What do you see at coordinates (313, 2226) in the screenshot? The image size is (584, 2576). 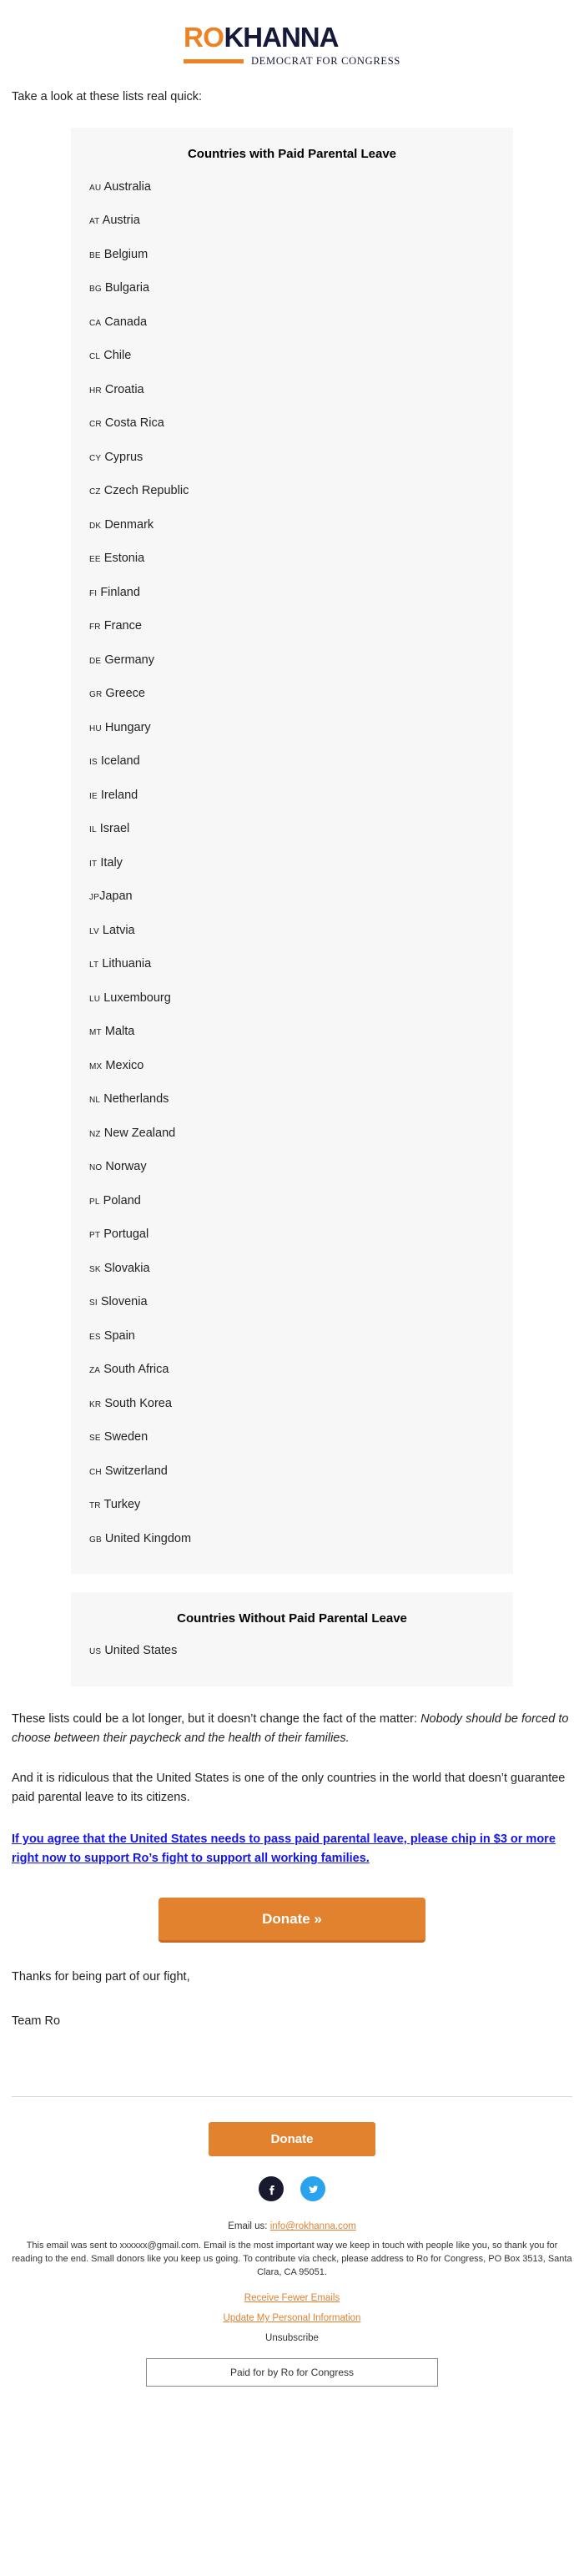 I see `email-address-link: info@rokhanna.com` at bounding box center [313, 2226].